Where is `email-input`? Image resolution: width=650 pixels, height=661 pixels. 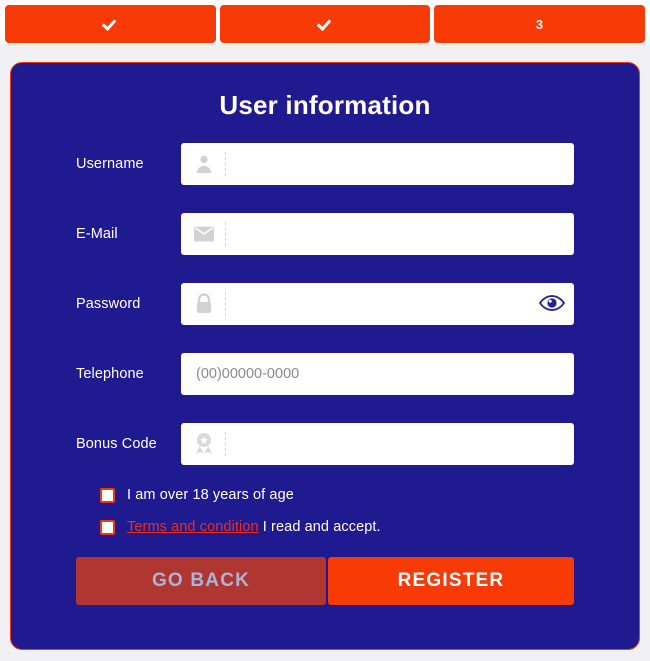 email-input is located at coordinates (400, 234).